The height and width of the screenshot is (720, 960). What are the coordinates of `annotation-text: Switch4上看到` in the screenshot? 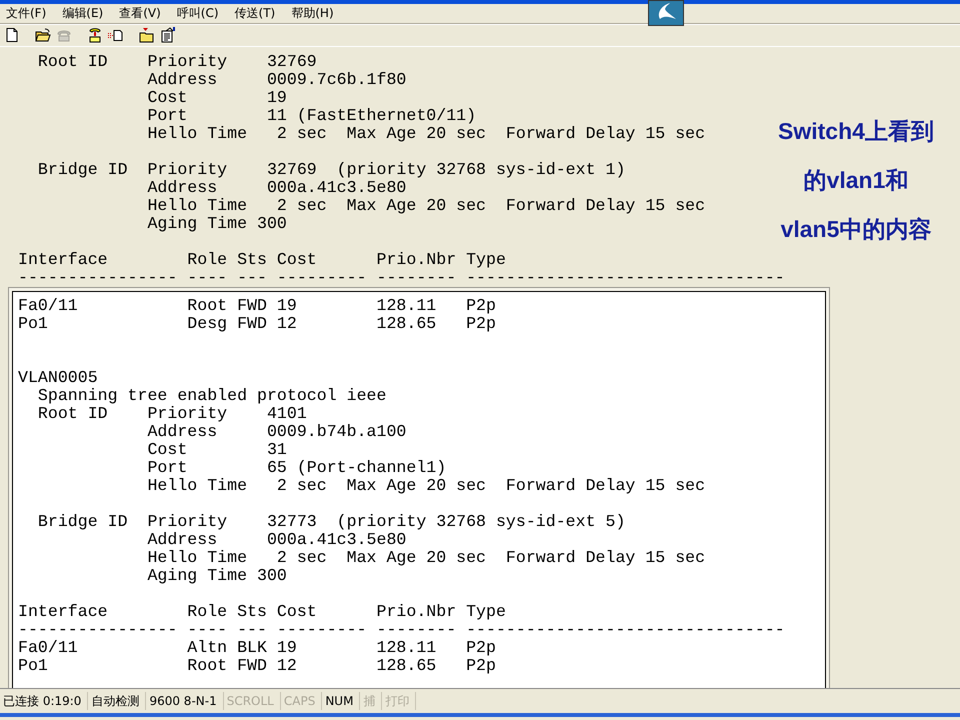 It's located at (856, 131).